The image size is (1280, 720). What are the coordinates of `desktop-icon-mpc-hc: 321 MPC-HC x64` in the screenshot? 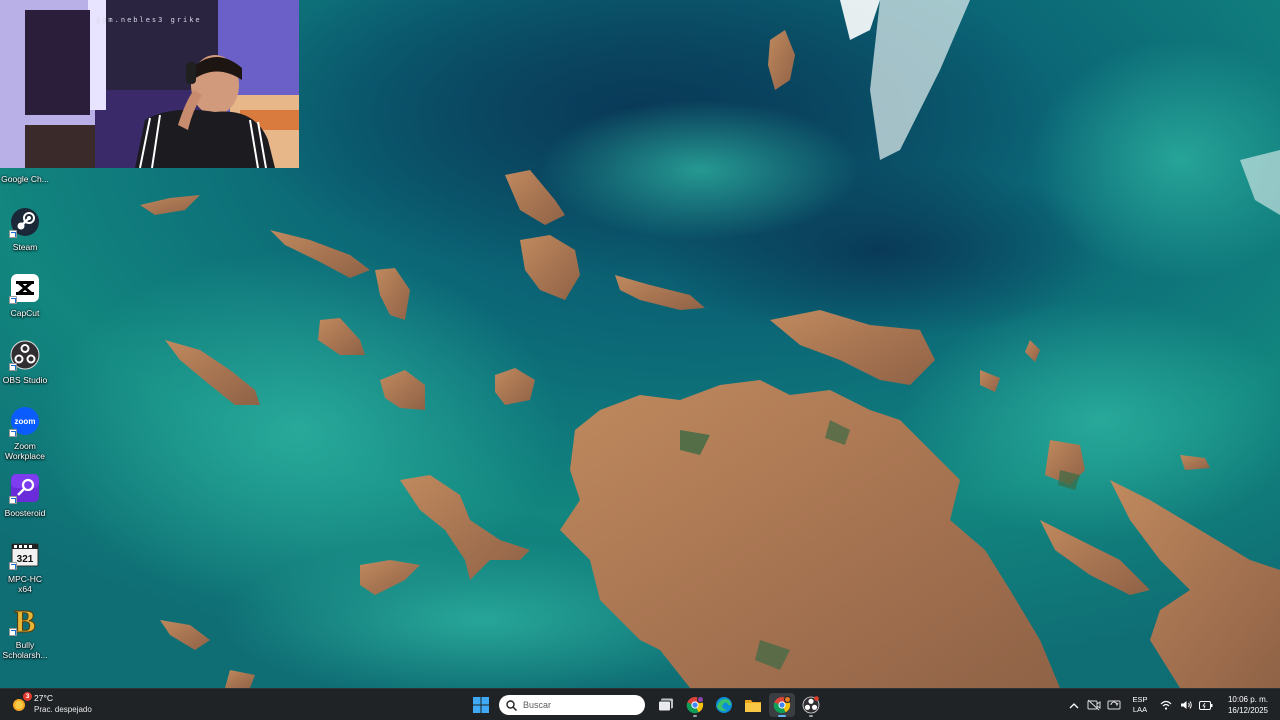 It's located at (25, 566).